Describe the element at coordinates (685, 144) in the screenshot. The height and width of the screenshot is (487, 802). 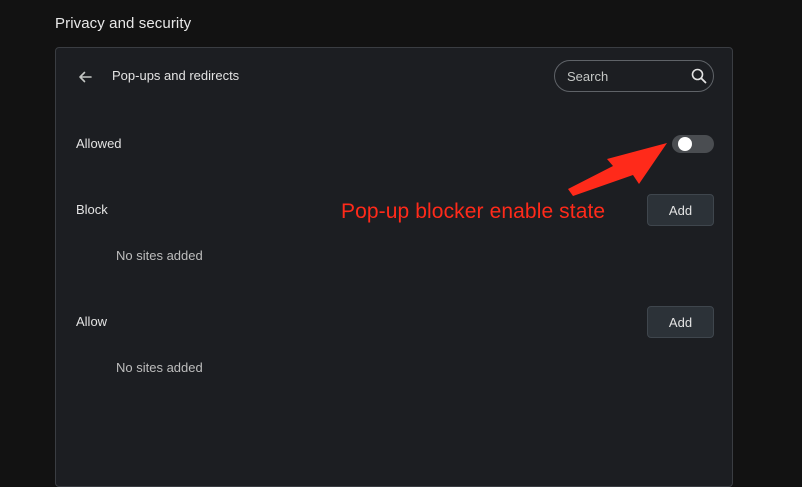
I see `toggle-knob` at that location.